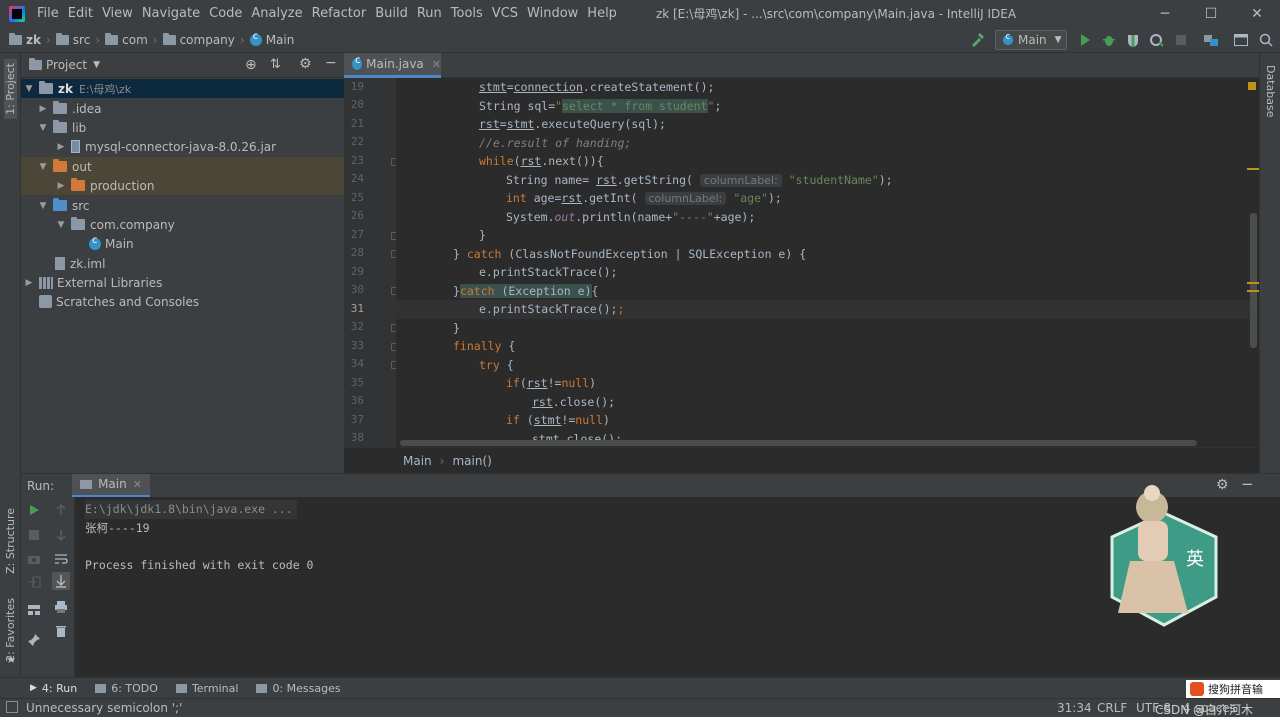  Describe the element at coordinates (10, 89) in the screenshot. I see `project-tool-tab: 1: Project` at that location.